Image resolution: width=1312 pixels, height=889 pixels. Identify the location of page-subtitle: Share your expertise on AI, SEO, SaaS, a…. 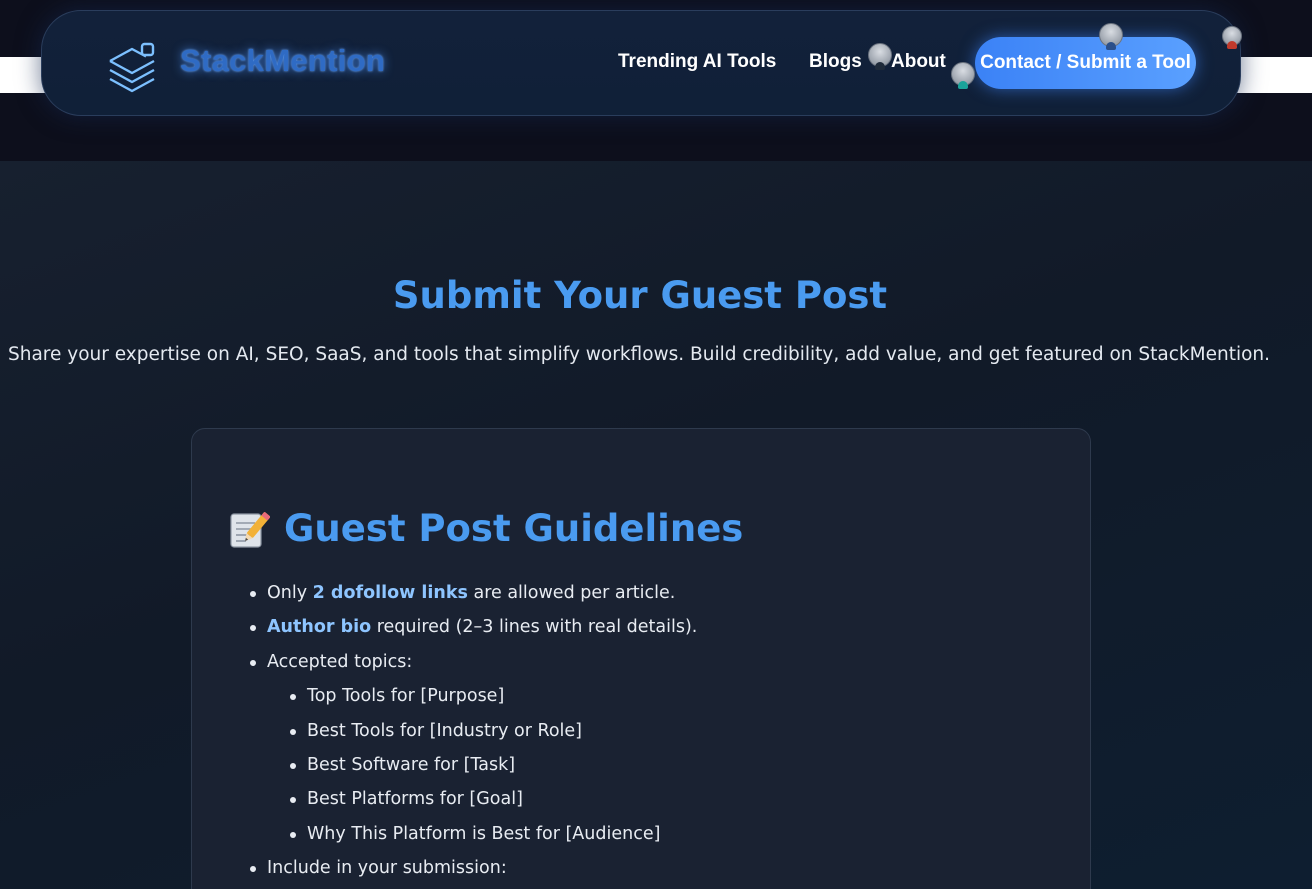
(639, 354).